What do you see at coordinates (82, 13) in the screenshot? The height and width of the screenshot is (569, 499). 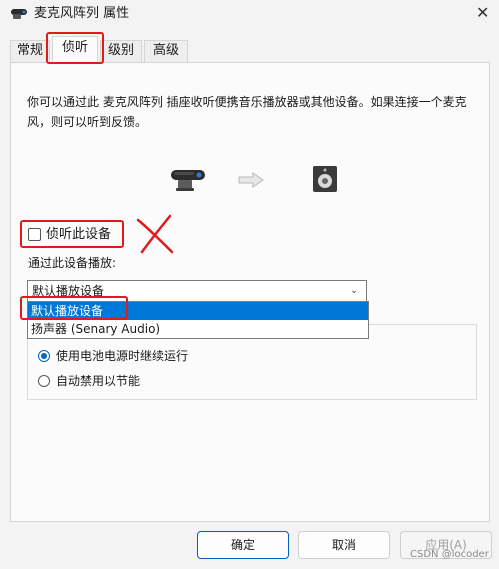 I see `window-title: 麦克风阵列 属性` at bounding box center [82, 13].